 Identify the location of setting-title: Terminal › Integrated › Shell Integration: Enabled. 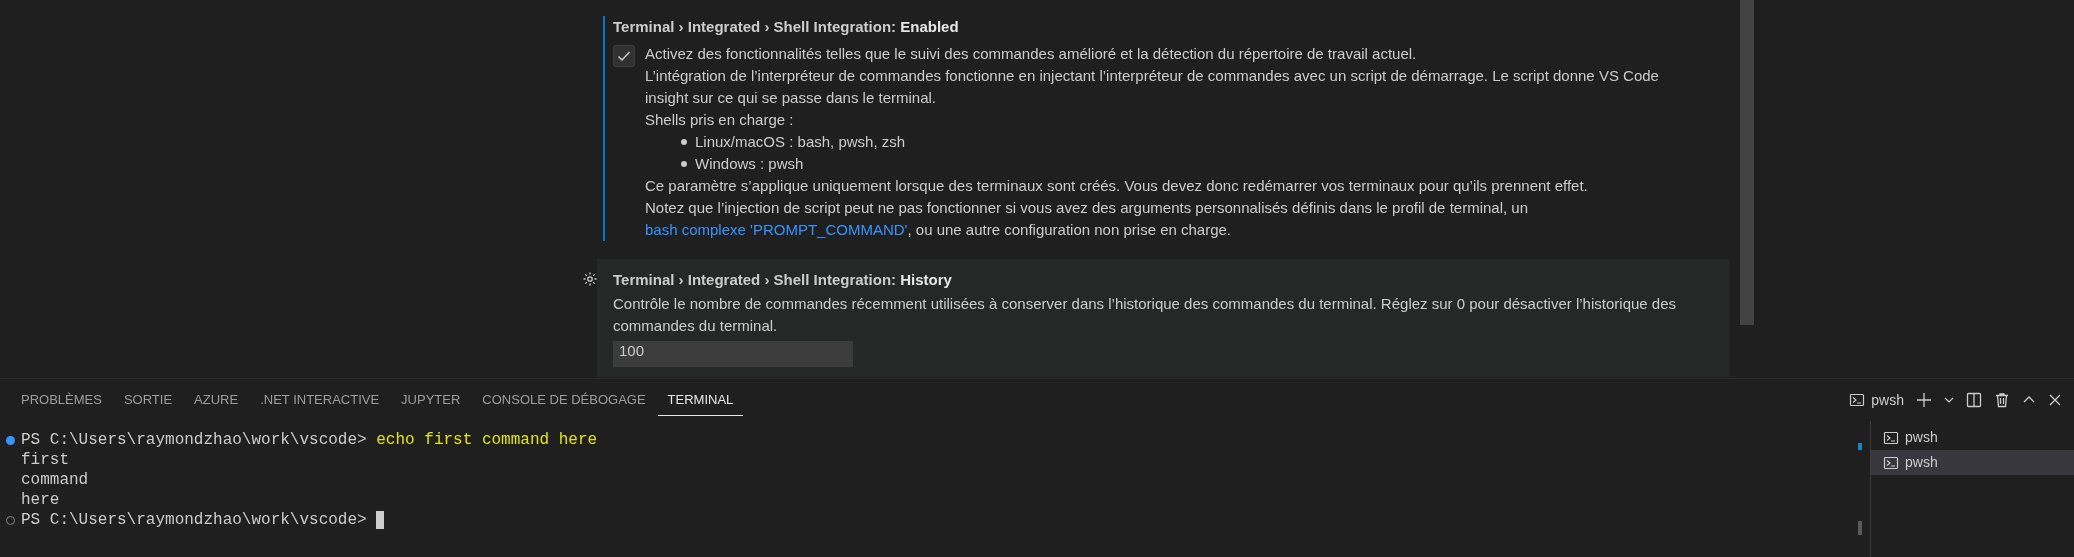
(786, 27).